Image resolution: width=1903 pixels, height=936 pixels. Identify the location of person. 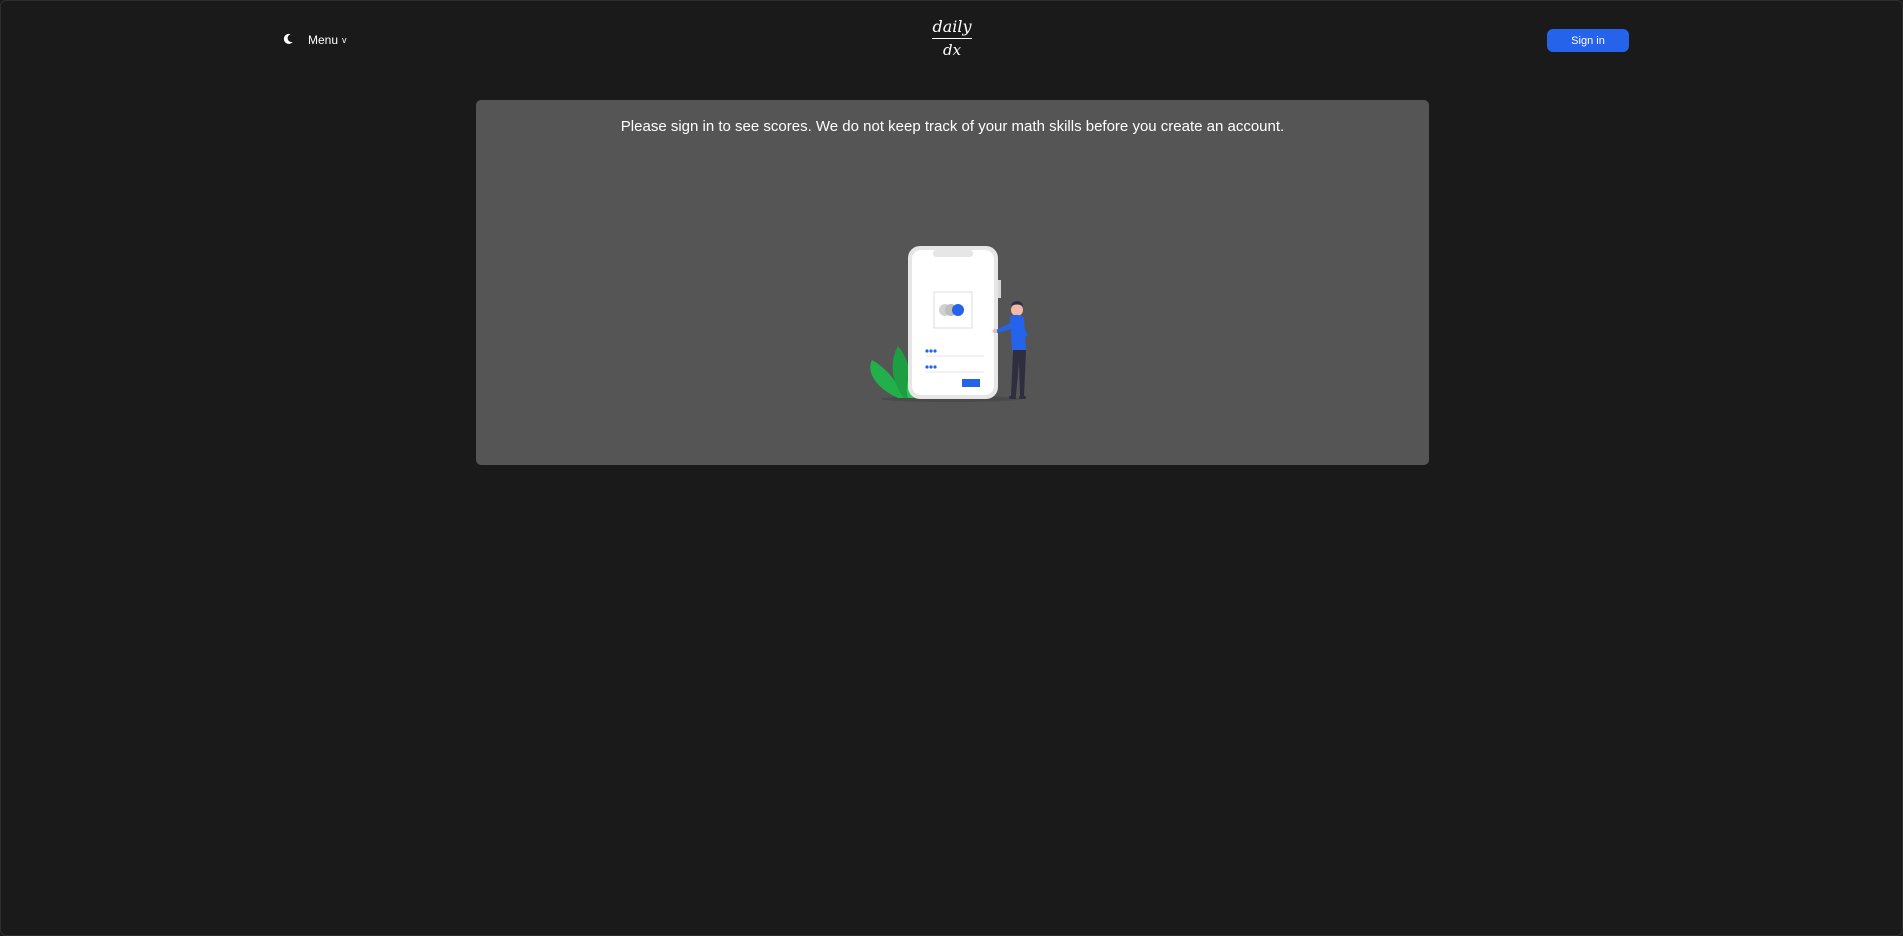
(1010, 350).